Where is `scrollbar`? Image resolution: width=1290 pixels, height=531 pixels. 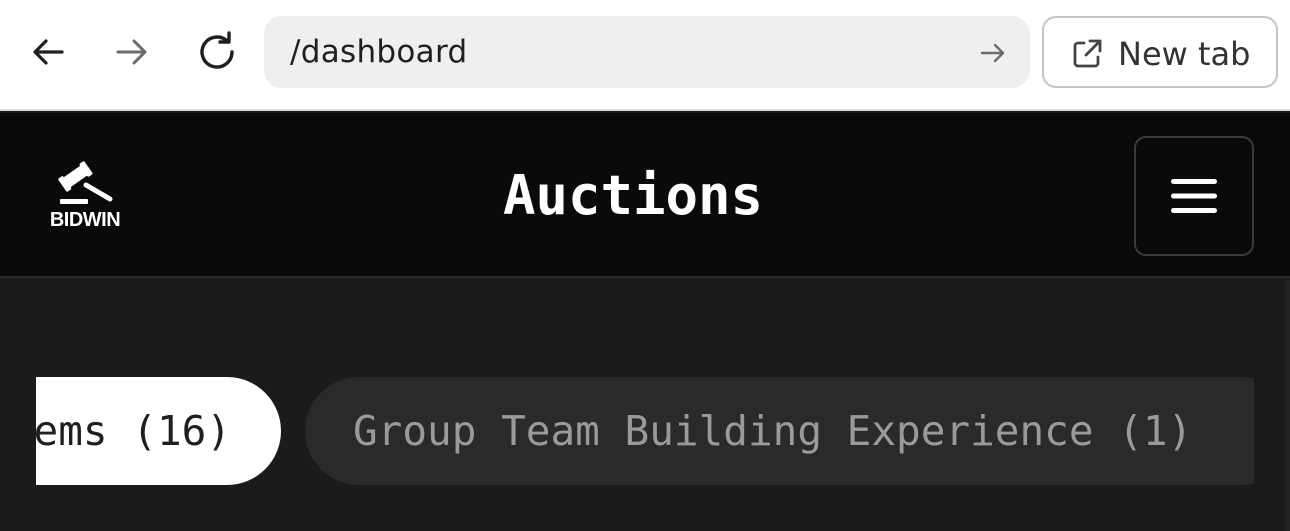
scrollbar is located at coordinates (1288, 405).